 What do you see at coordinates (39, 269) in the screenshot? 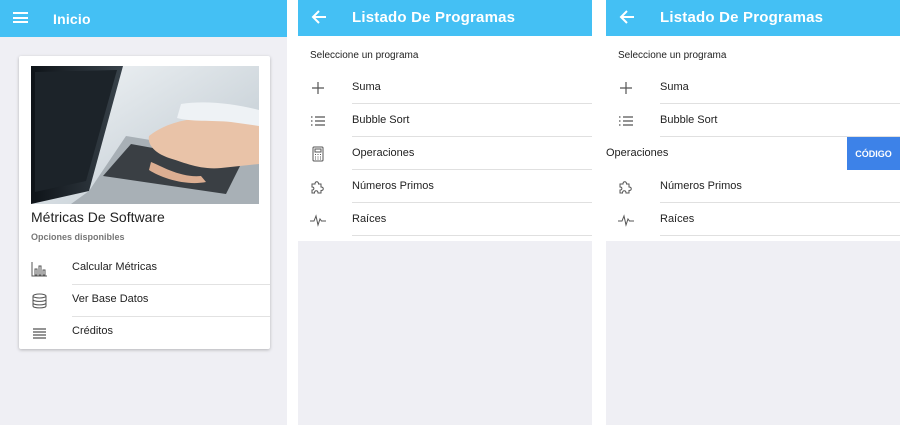
I see `bar-chart-icon` at bounding box center [39, 269].